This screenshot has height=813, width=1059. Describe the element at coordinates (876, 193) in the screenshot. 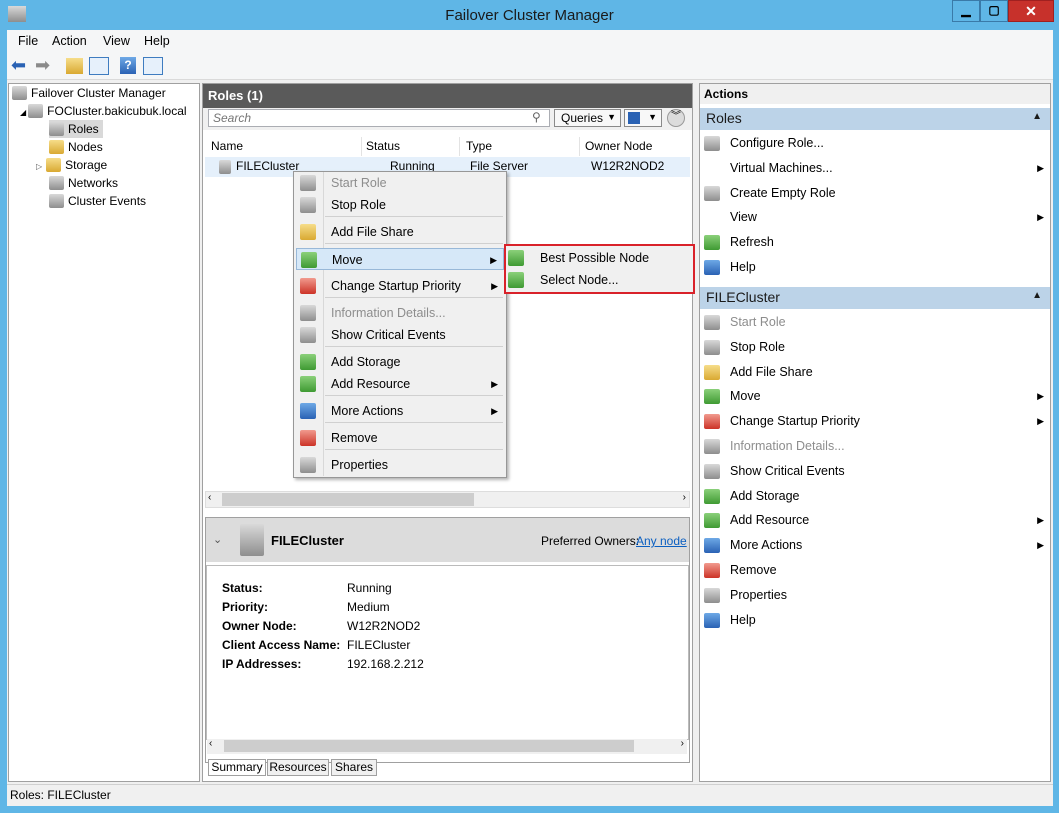

I see `action-create-empty-role: Create Empty Role` at that location.